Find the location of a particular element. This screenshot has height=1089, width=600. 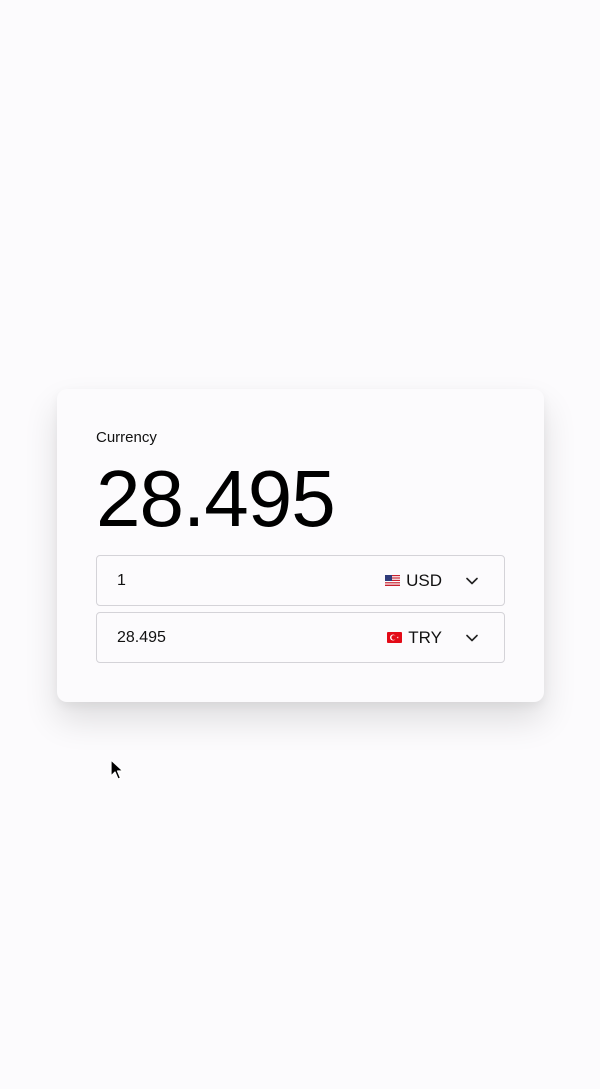

to-currency-code: TRY is located at coordinates (425, 637).